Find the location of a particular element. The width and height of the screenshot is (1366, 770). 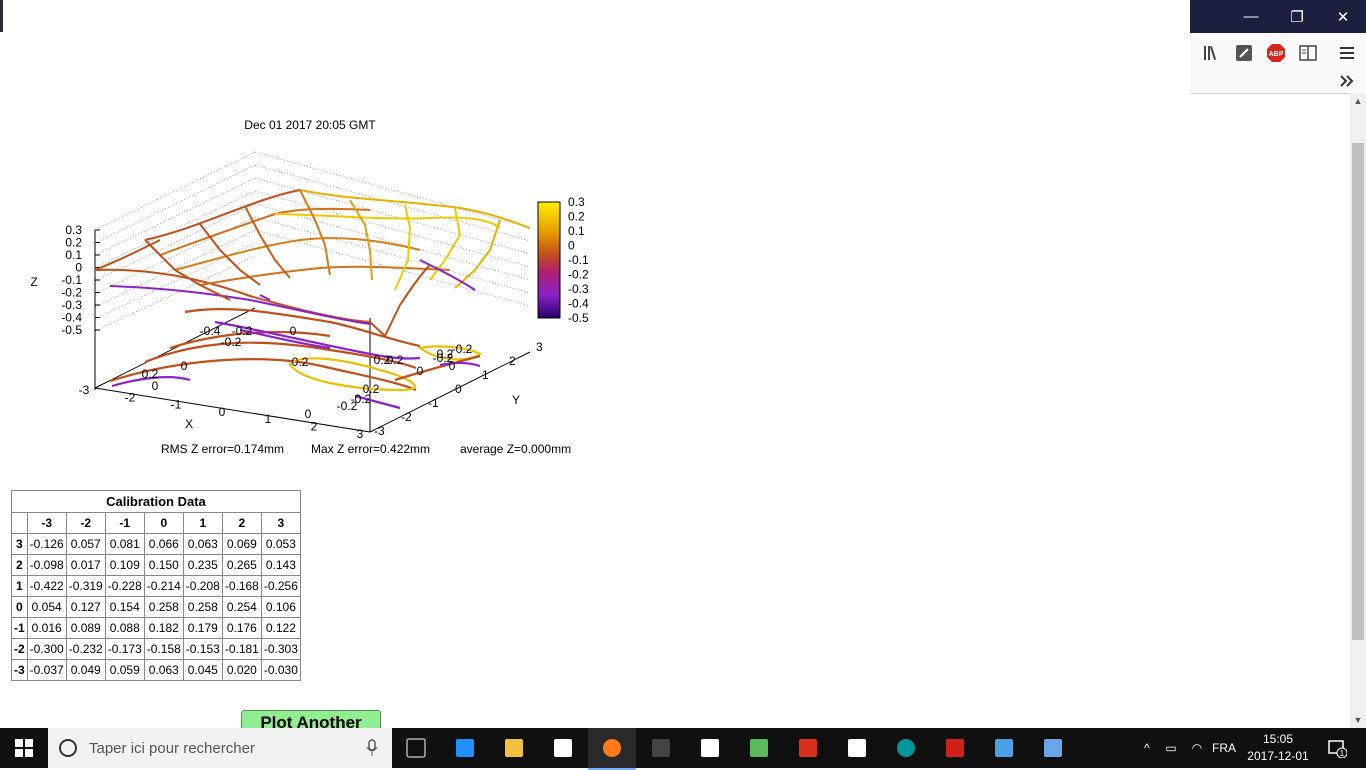

table-cell: 0.059 is located at coordinates (124, 670).